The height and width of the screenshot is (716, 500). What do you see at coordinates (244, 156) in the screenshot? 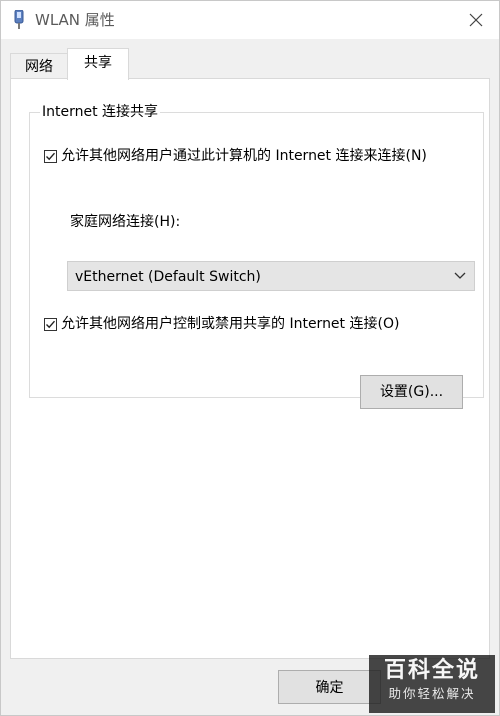
I see `allow-share-label: 允许其他网络用户通过此计算机的 Internet 连接来连接(N)` at bounding box center [244, 156].